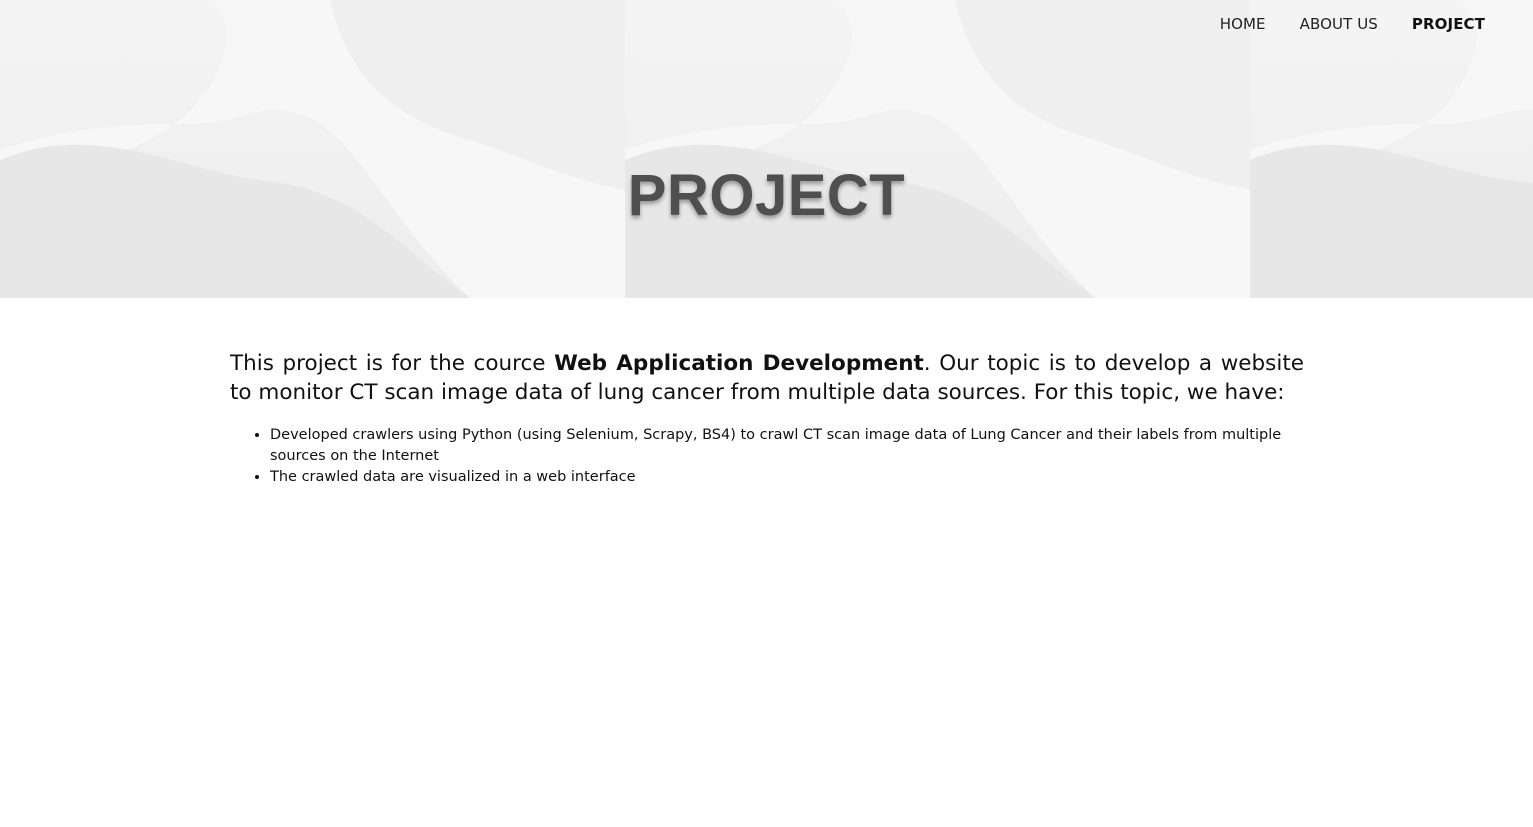 The image size is (1533, 827). Describe the element at coordinates (392, 363) in the screenshot. I see `intro-prefix-text: This project is for the cource` at that location.